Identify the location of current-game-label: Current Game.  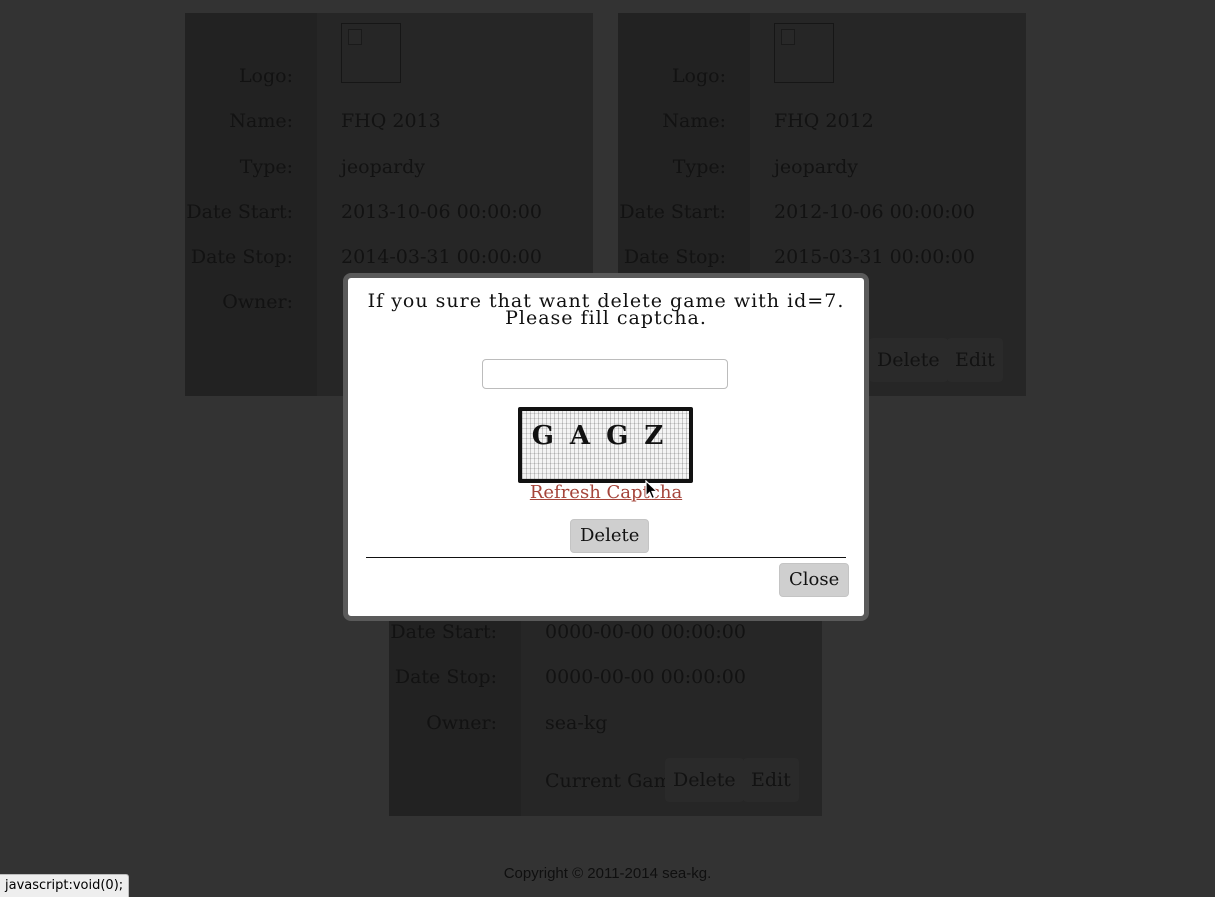
(614, 781).